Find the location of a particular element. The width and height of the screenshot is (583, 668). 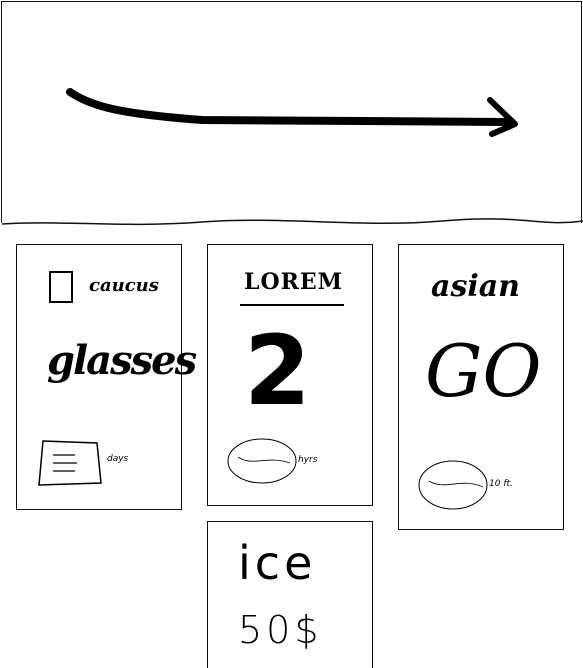

note-card-icon is located at coordinates (70, 463).